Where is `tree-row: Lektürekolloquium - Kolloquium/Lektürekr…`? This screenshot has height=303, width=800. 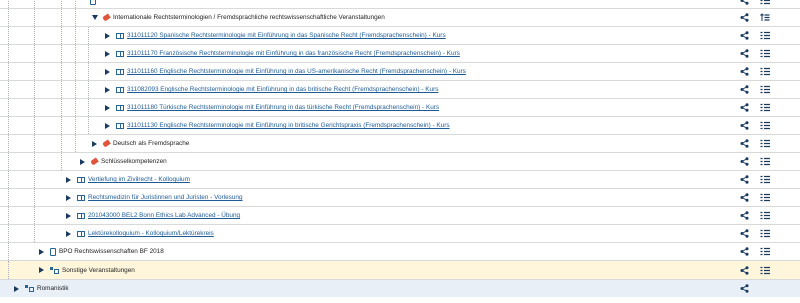
tree-row: Lektürekolloquium - Kolloquium/Lektürekr… is located at coordinates (400, 233).